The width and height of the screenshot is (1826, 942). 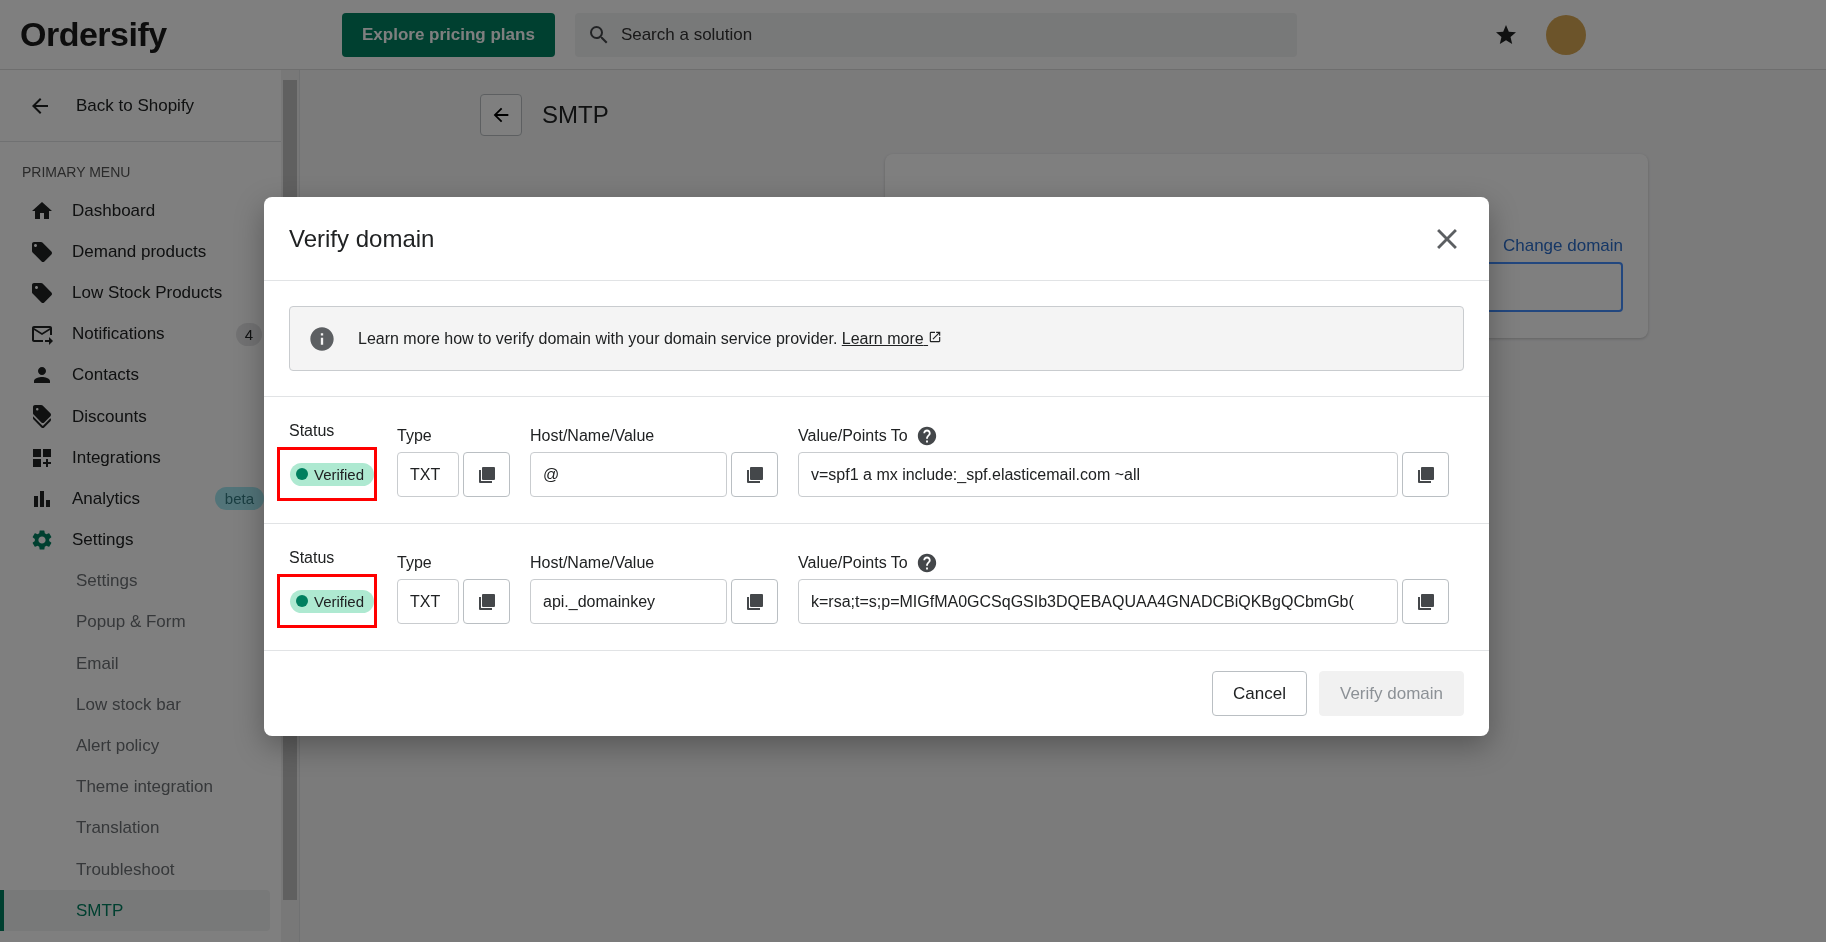 What do you see at coordinates (322, 338) in the screenshot?
I see `info-icon` at bounding box center [322, 338].